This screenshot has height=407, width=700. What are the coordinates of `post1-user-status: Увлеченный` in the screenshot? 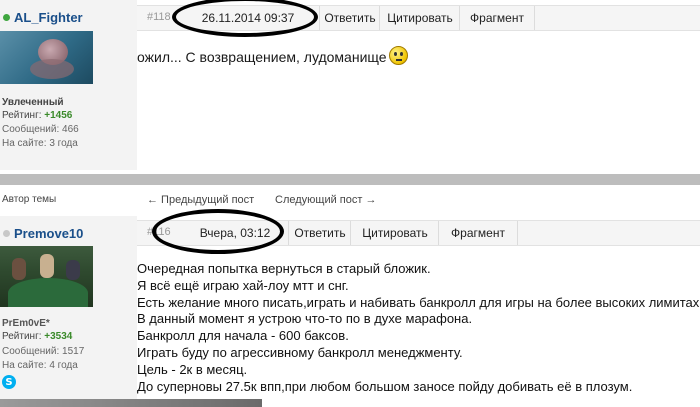 It's located at (33, 102).